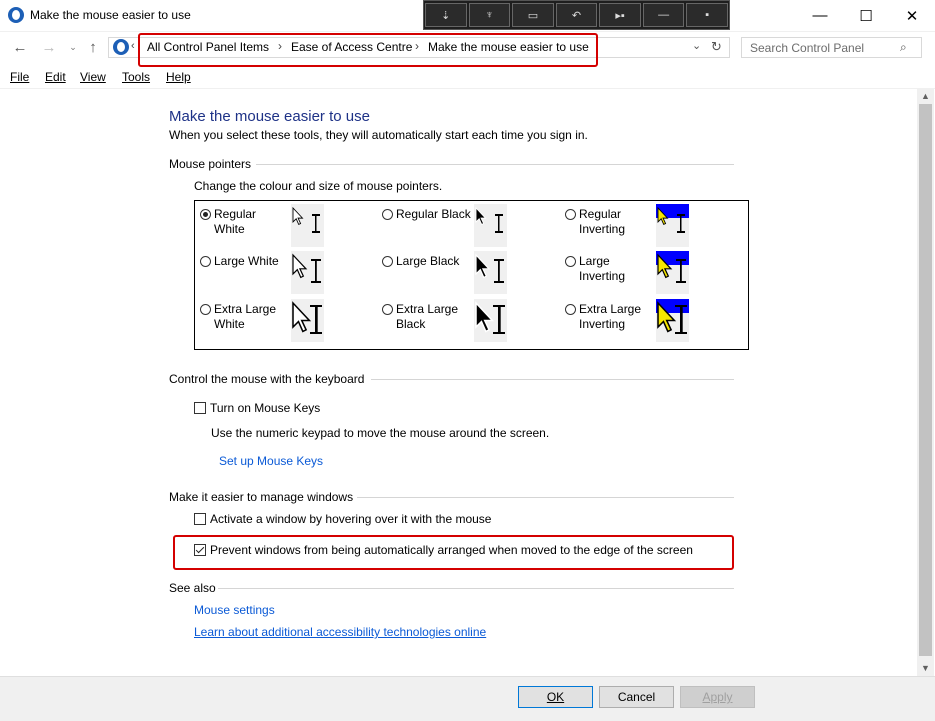 Image resolution: width=935 pixels, height=721 pixels. Describe the element at coordinates (93, 47) in the screenshot. I see `up-arrow-icon: ↑` at that location.